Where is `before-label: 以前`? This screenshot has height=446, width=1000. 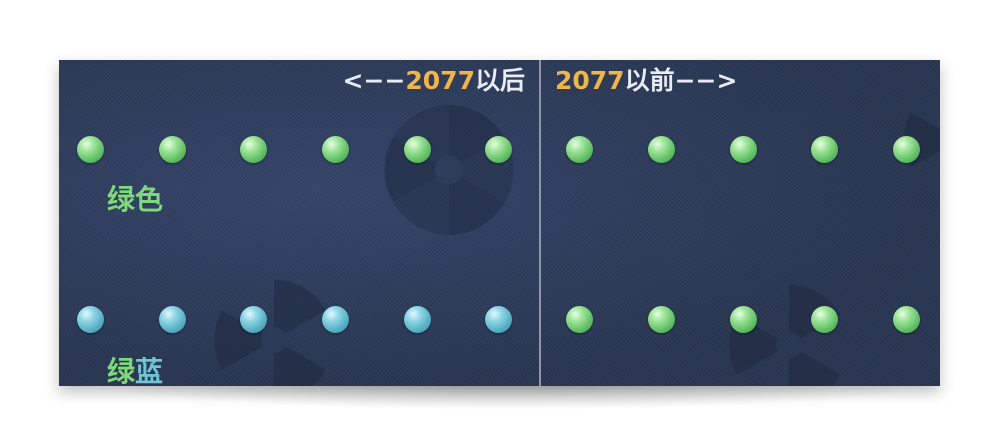
before-label: 以前 is located at coordinates (649, 80).